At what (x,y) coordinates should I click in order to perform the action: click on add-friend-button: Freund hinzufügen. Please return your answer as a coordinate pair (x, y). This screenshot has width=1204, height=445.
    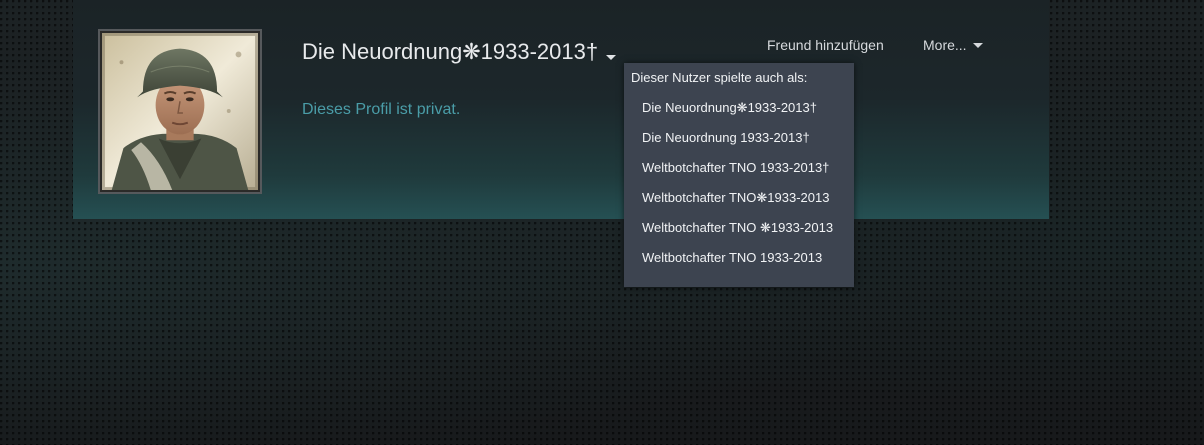
    Looking at the image, I should click on (825, 45).